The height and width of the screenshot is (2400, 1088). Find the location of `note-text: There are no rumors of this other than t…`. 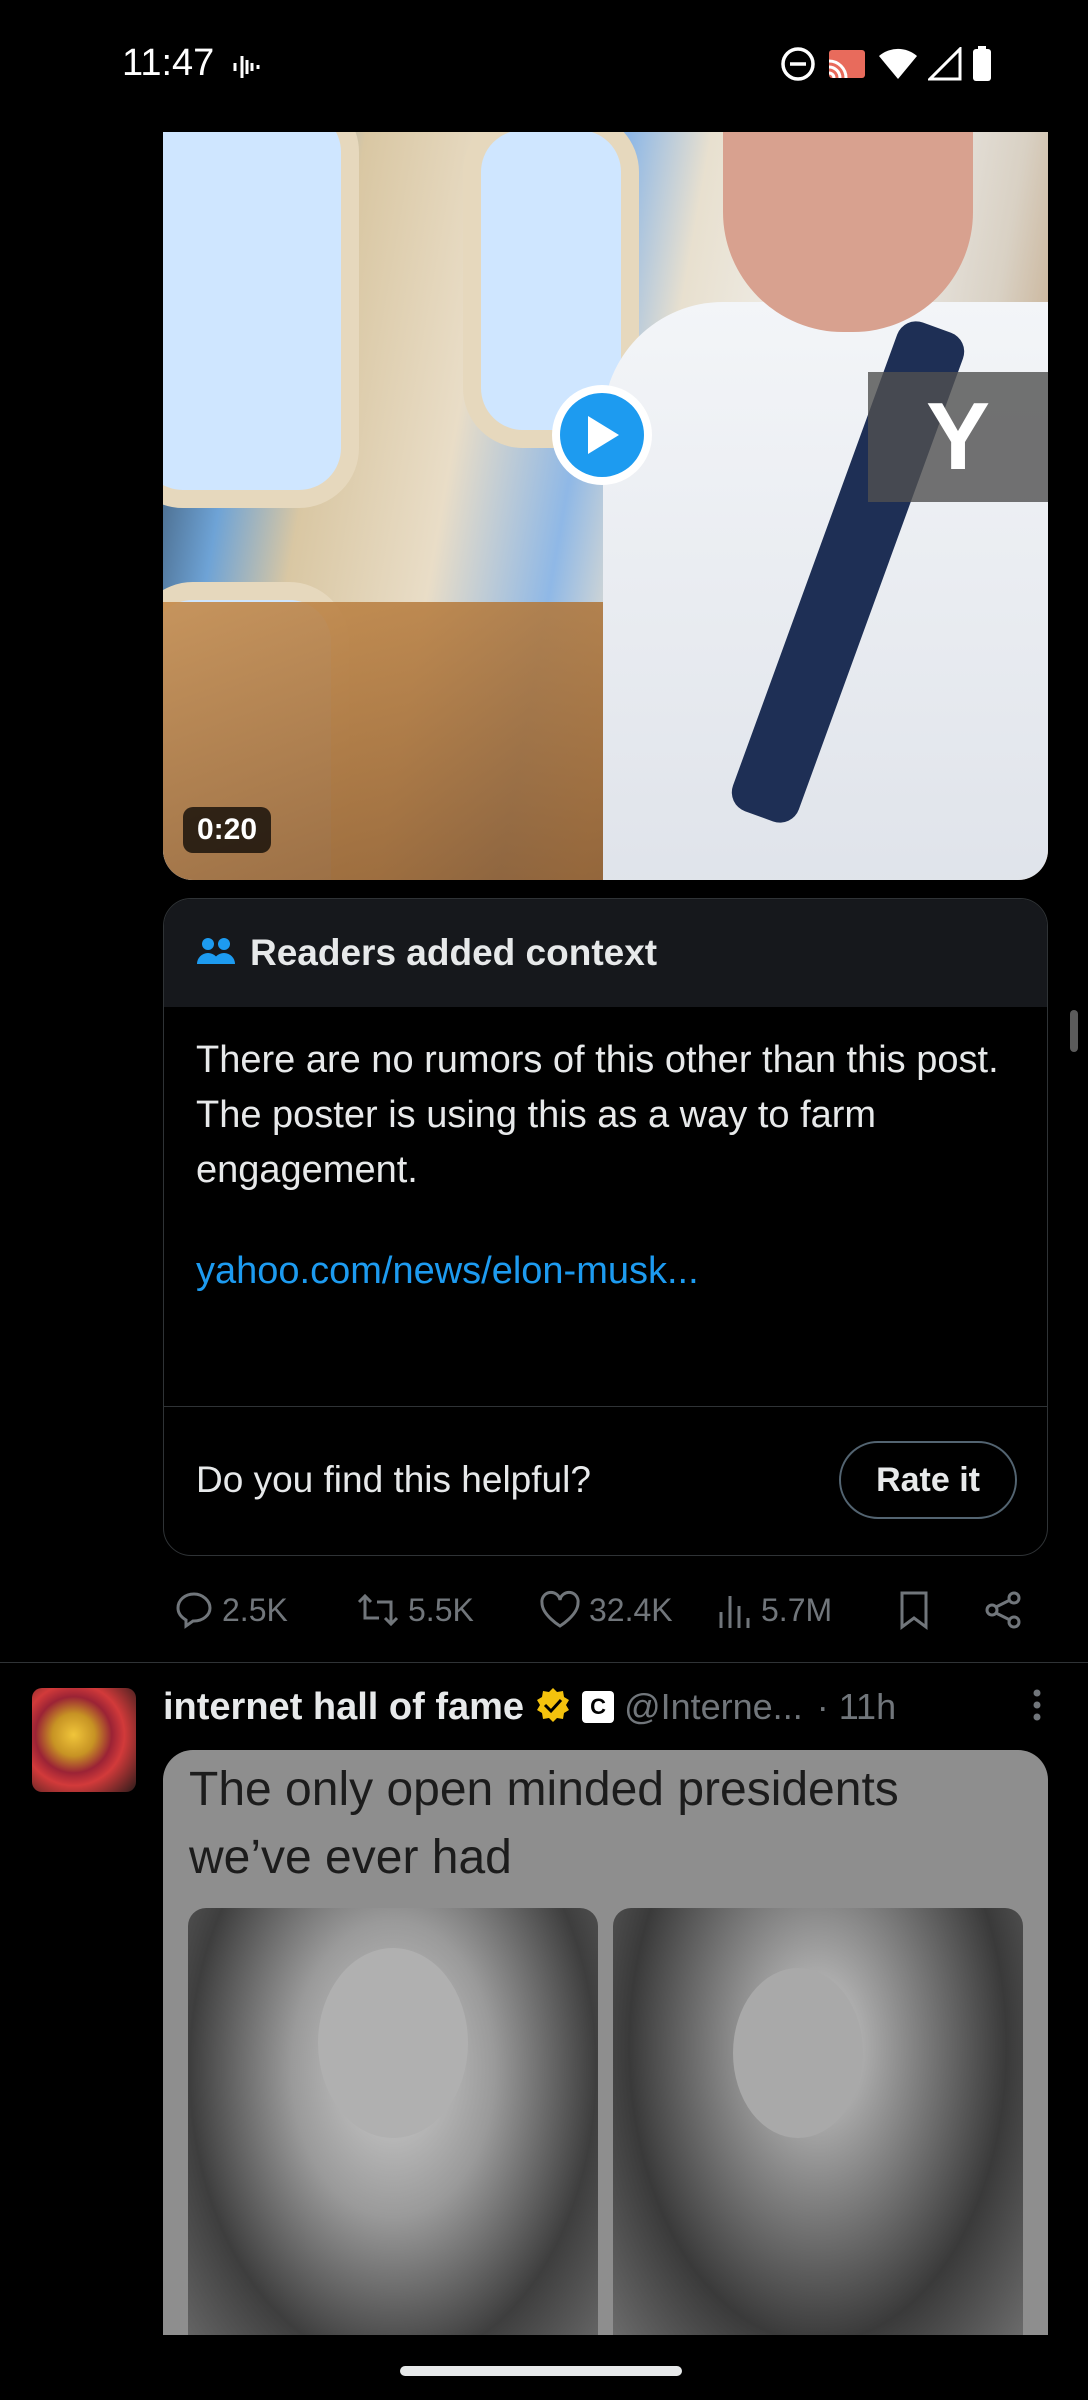

note-text: There are no rumors of this other than t… is located at coordinates (597, 1115).